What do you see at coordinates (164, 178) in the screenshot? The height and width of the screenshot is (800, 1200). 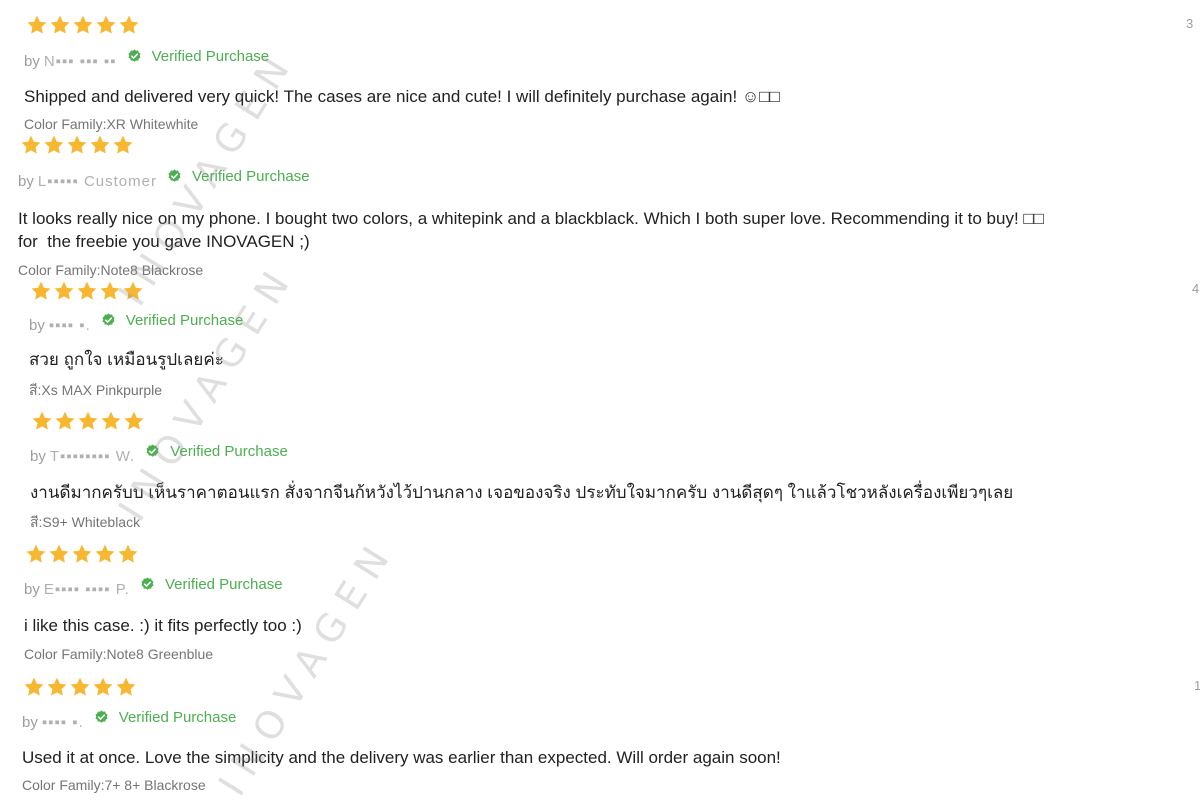 I see `review-byline: by L▪▪▪▪▪ Customer Verified Purchase` at bounding box center [164, 178].